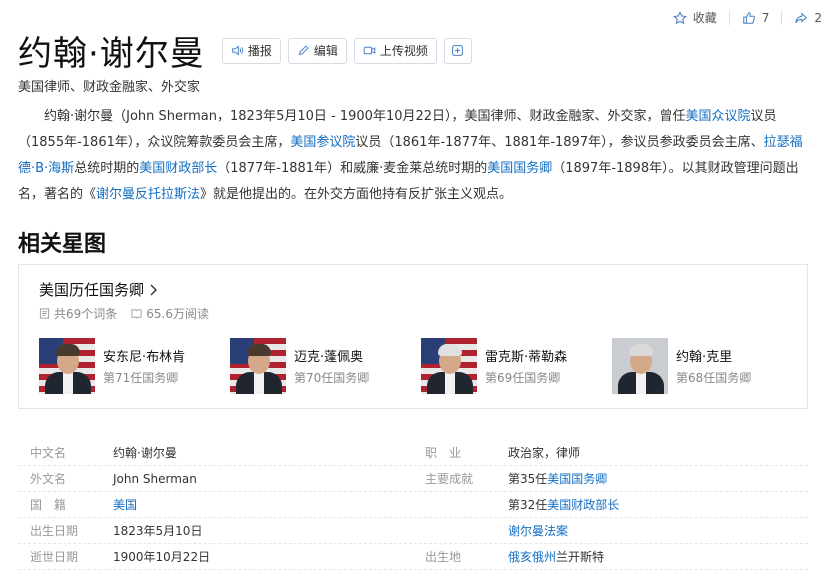  I want to click on book-icon, so click(136, 314).